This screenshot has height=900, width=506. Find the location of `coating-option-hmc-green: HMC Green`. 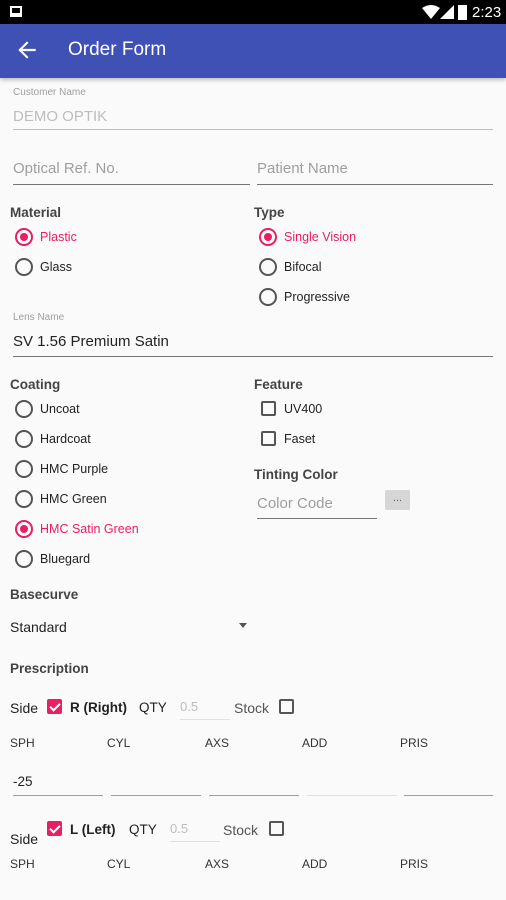

coating-option-hmc-green: HMC Green is located at coordinates (73, 499).